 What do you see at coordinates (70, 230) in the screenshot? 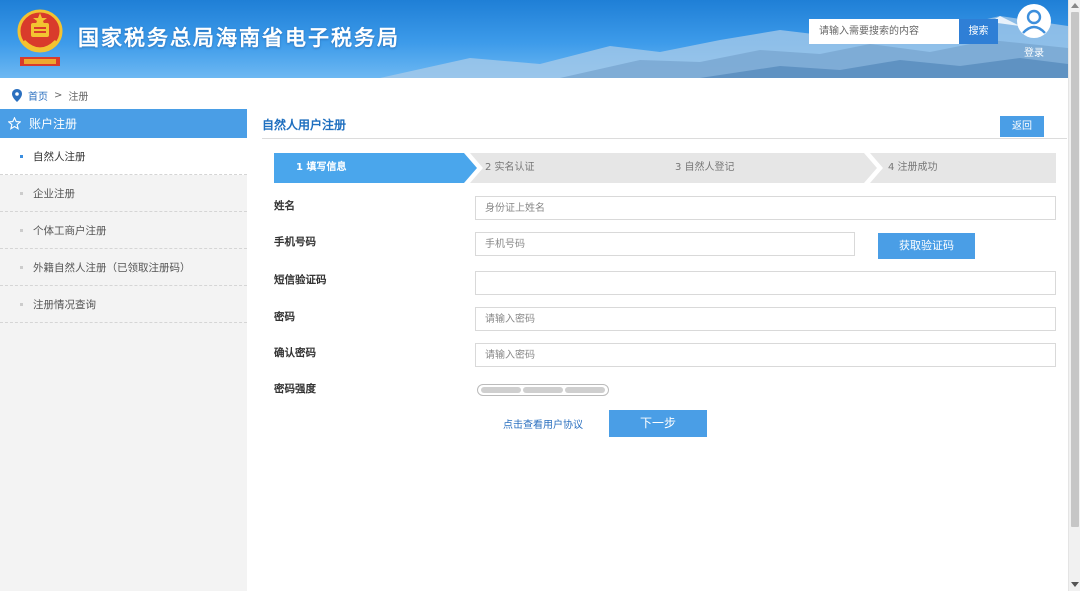
I see `sidebar-item-label: 个体工商户注册` at bounding box center [70, 230].